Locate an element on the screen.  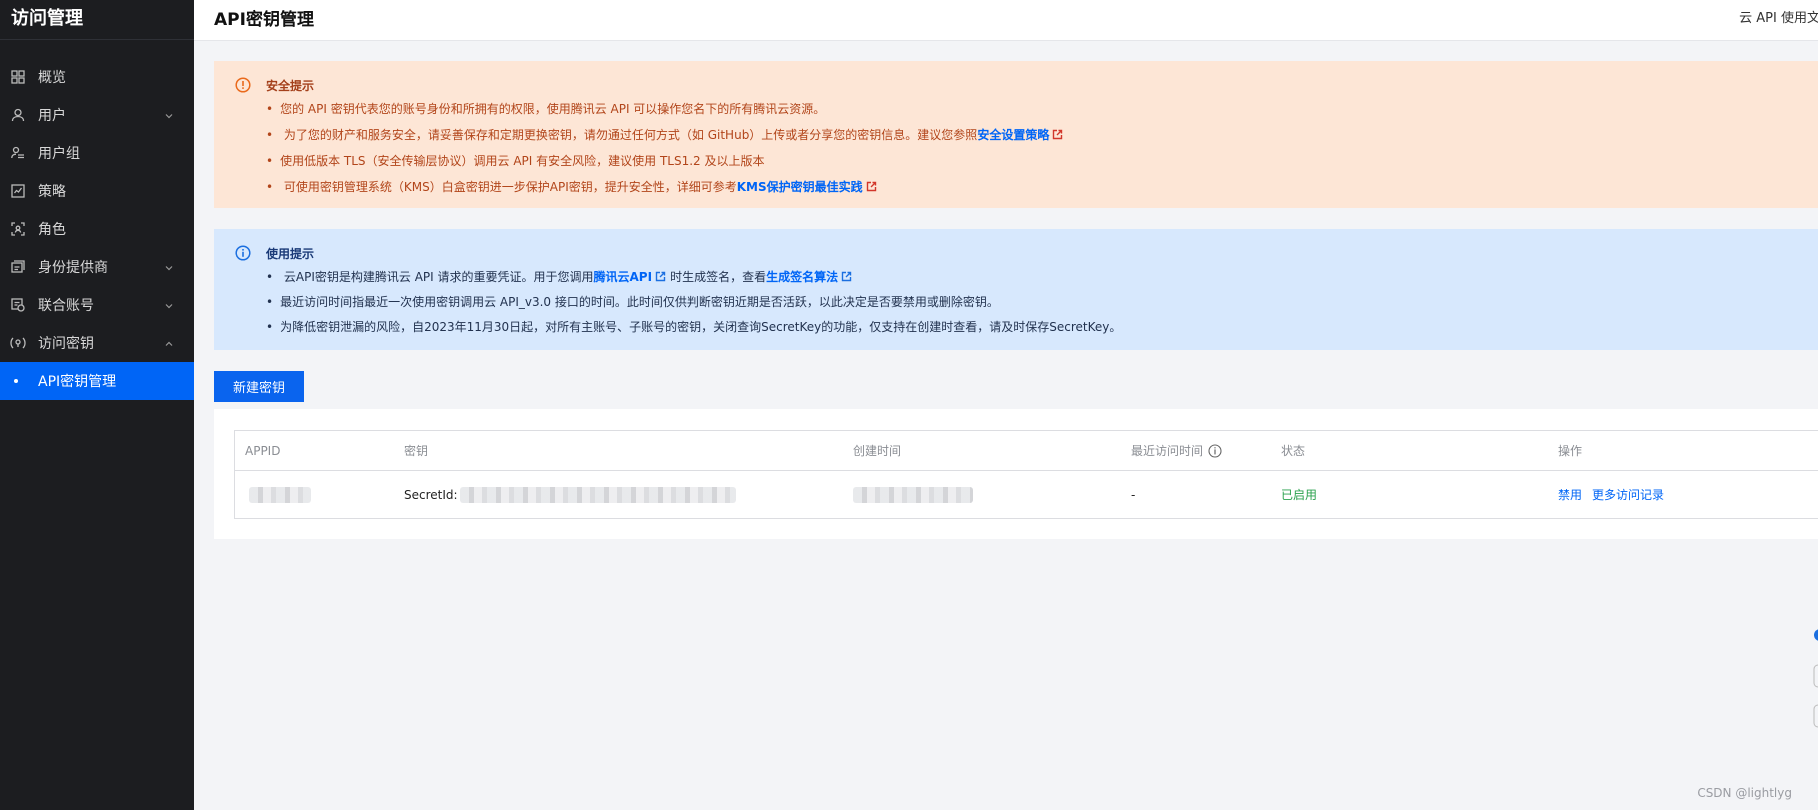
identity-provider-icon is located at coordinates (18, 267).